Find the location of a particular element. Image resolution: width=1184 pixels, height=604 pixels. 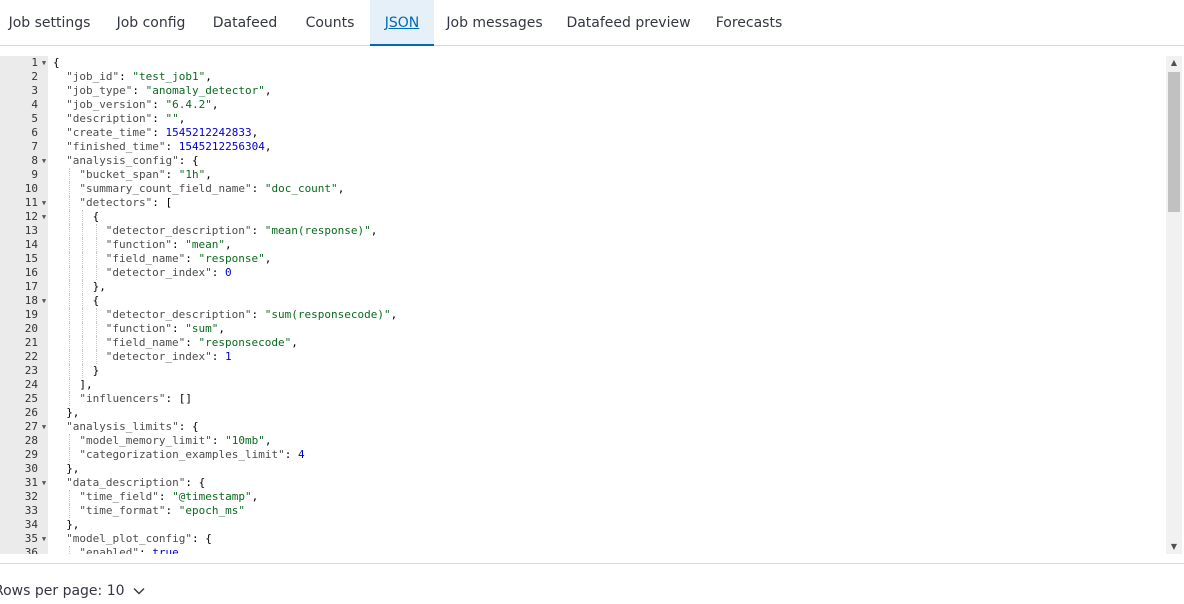

code-token: "@timestamp" is located at coordinates (212, 496).